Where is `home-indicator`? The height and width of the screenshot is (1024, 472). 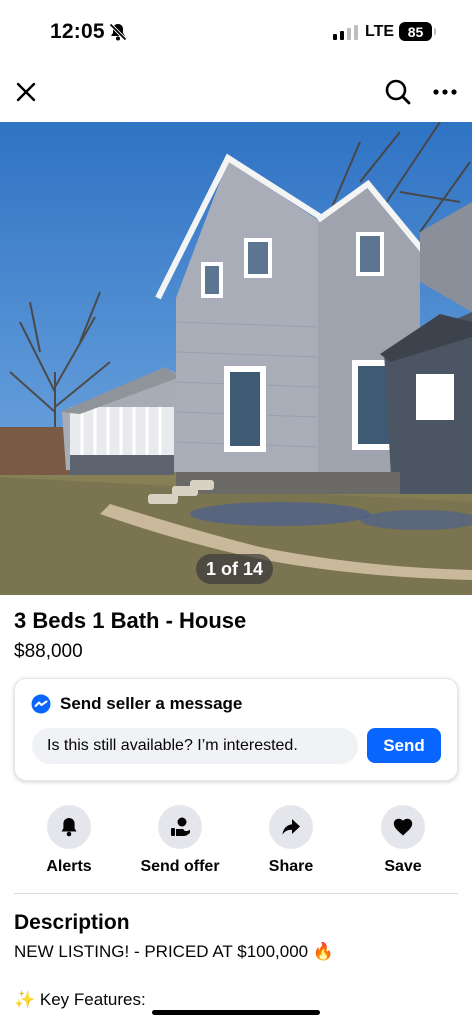 home-indicator is located at coordinates (236, 1012).